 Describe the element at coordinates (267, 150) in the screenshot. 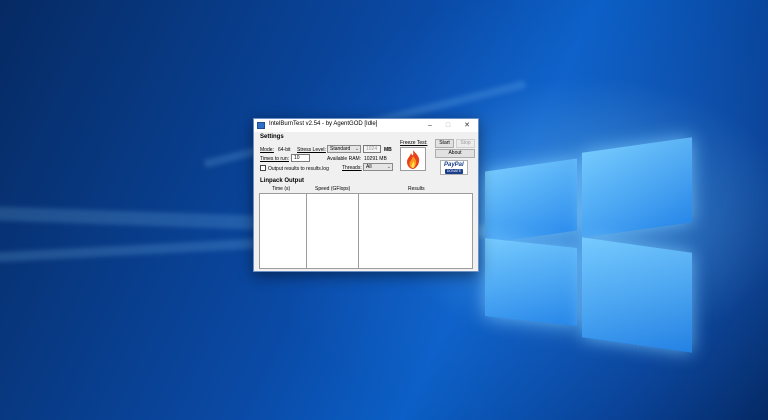

I see `mode-label: Mode:` at that location.